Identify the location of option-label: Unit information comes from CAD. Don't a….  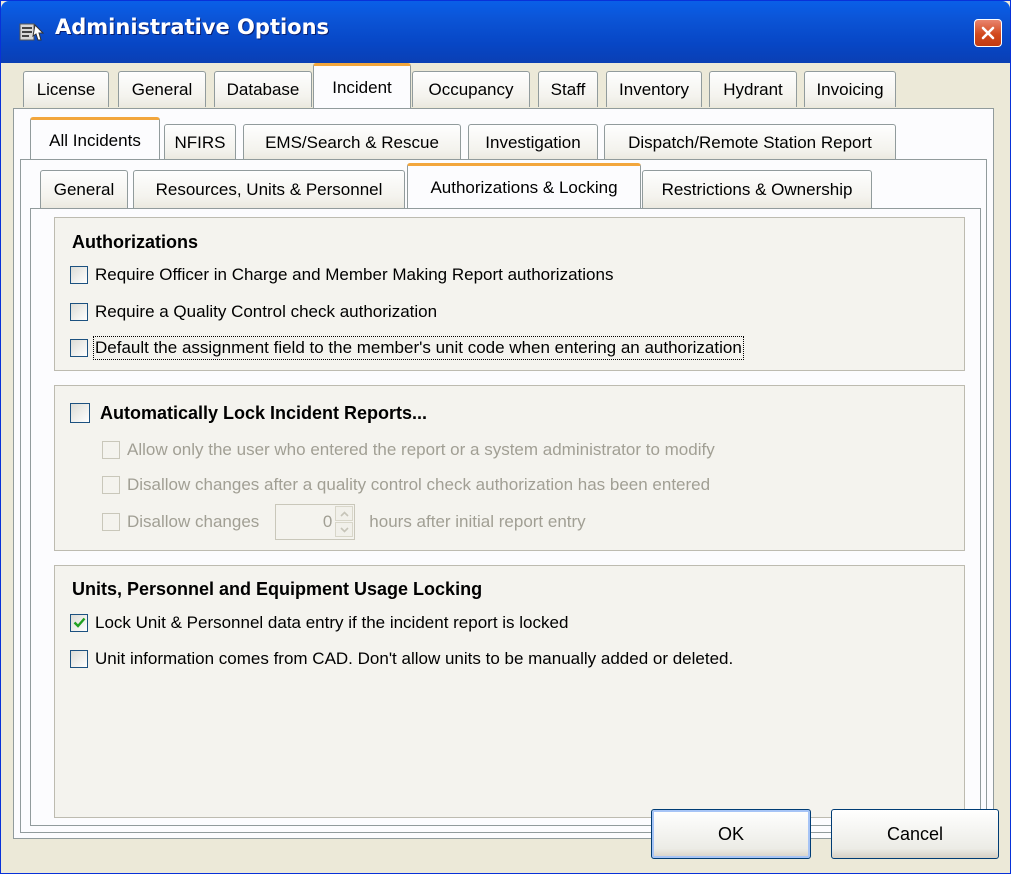
(414, 658).